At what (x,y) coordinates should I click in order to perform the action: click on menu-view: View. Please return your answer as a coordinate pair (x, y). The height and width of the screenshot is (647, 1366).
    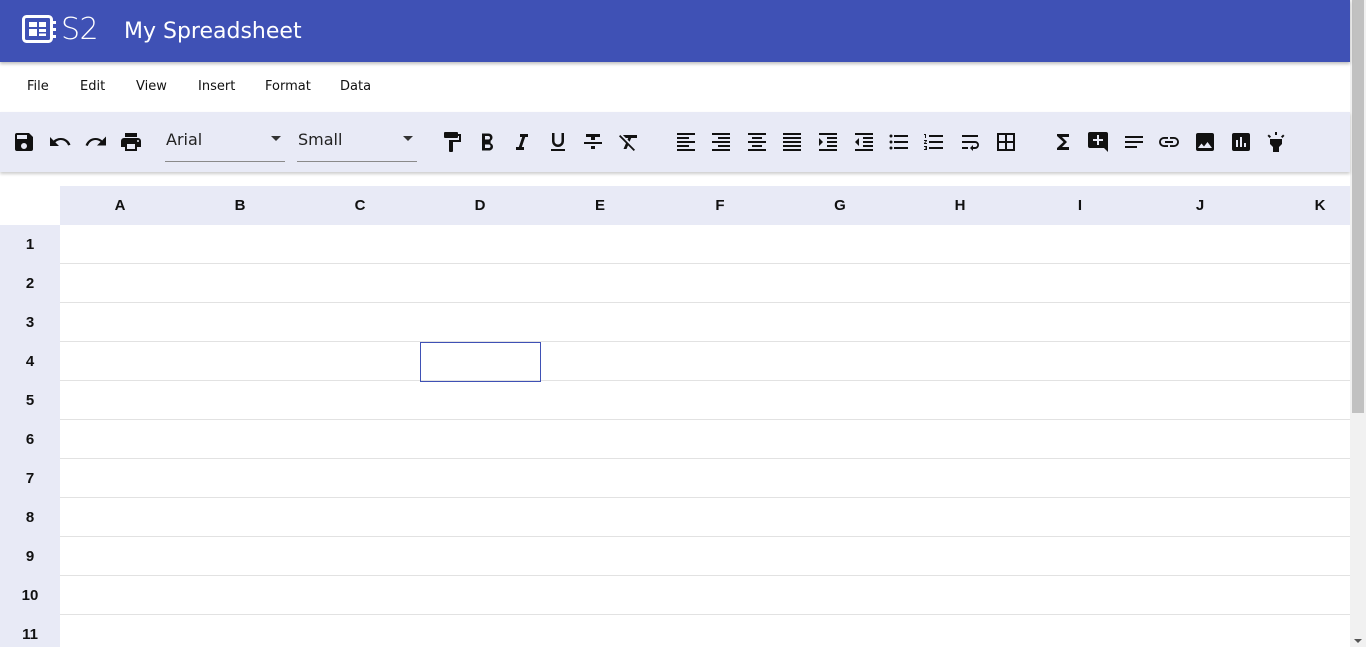
    Looking at the image, I should click on (151, 86).